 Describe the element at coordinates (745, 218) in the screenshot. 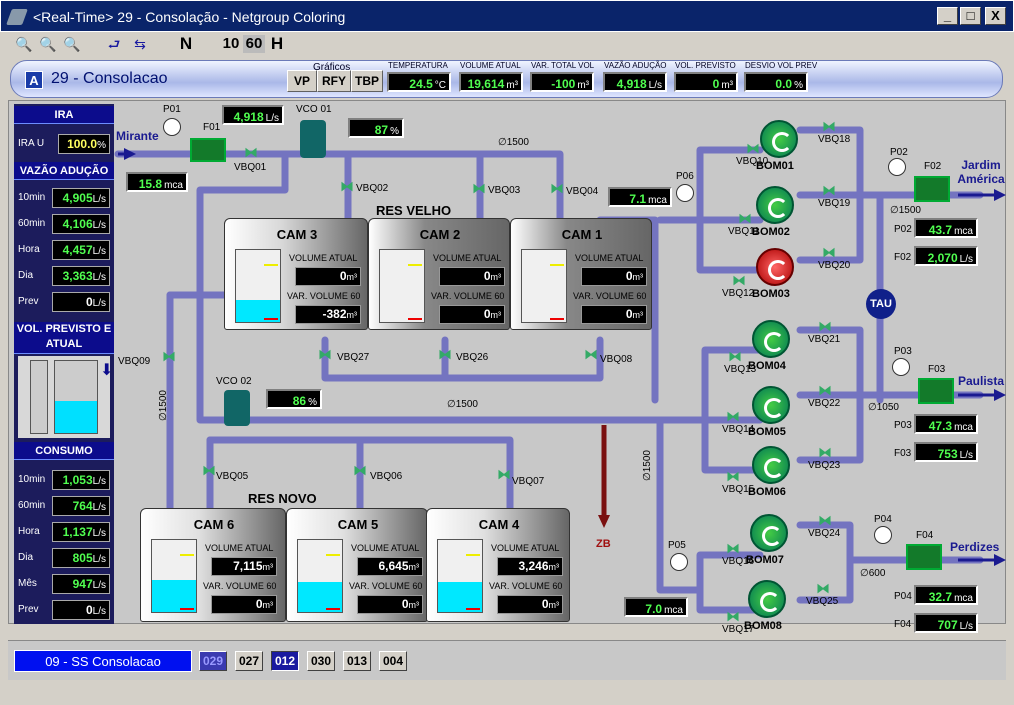

I see `valve-vbq11-icon: ⧓` at that location.